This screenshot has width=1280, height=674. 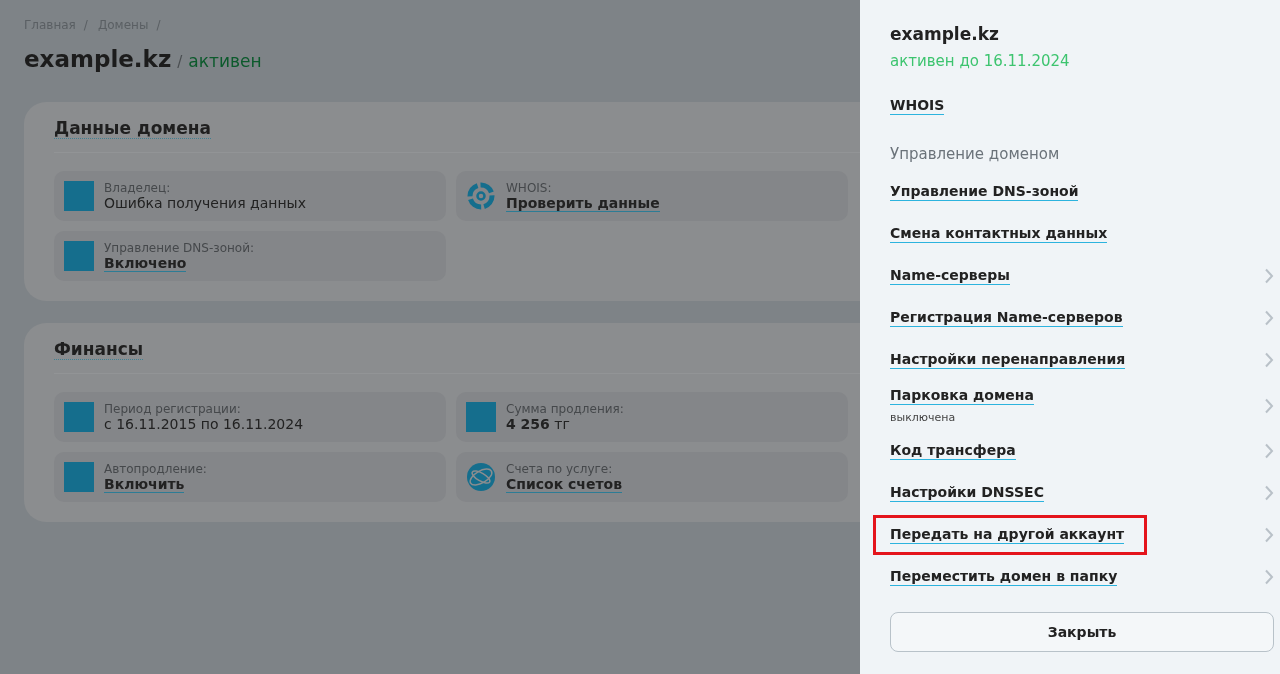 I want to click on tile-label: Управление DNS-зоной:, so click(x=179, y=247).